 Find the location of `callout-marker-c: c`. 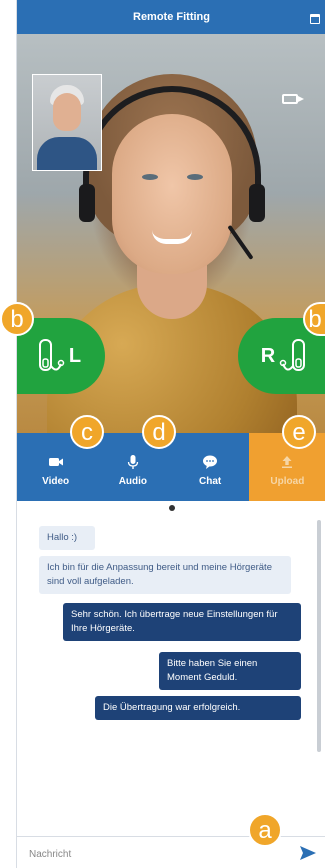

callout-marker-c: c is located at coordinates (87, 432).